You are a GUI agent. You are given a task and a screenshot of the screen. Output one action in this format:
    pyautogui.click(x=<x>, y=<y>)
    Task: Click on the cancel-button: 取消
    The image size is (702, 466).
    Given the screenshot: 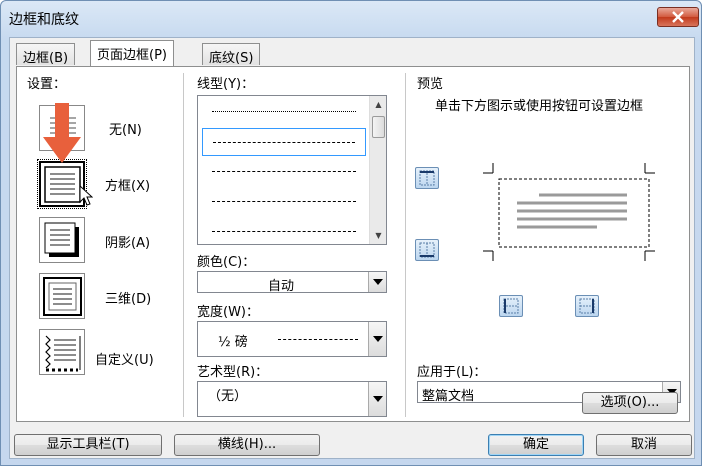 What is the action you would take?
    pyautogui.click(x=644, y=445)
    